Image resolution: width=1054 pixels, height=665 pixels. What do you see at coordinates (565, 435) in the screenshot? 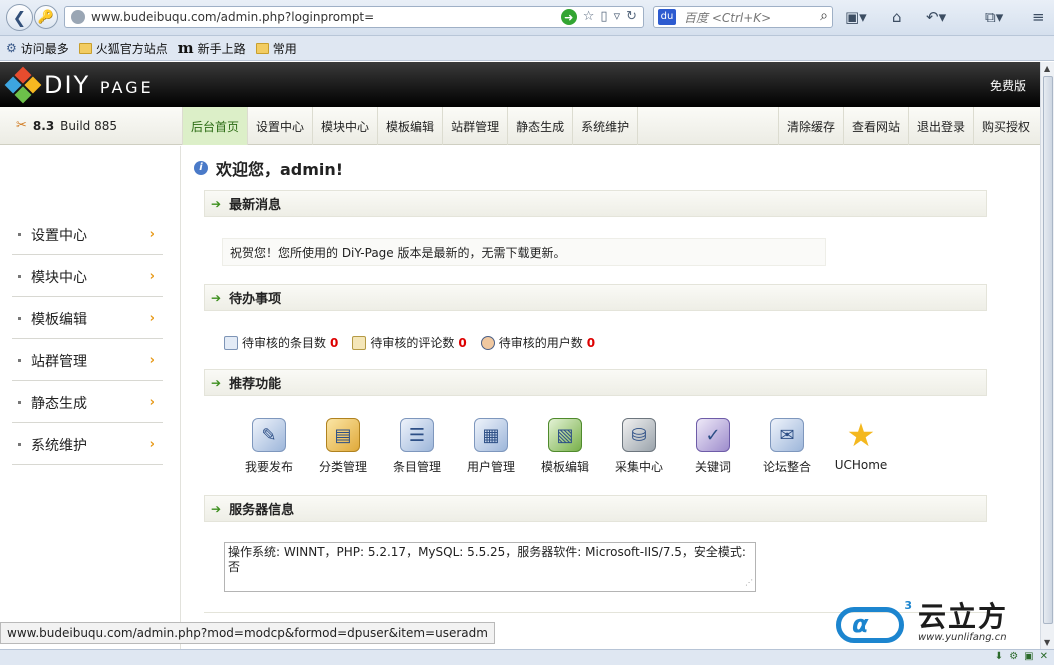
I see `template-icon: ▧` at bounding box center [565, 435].